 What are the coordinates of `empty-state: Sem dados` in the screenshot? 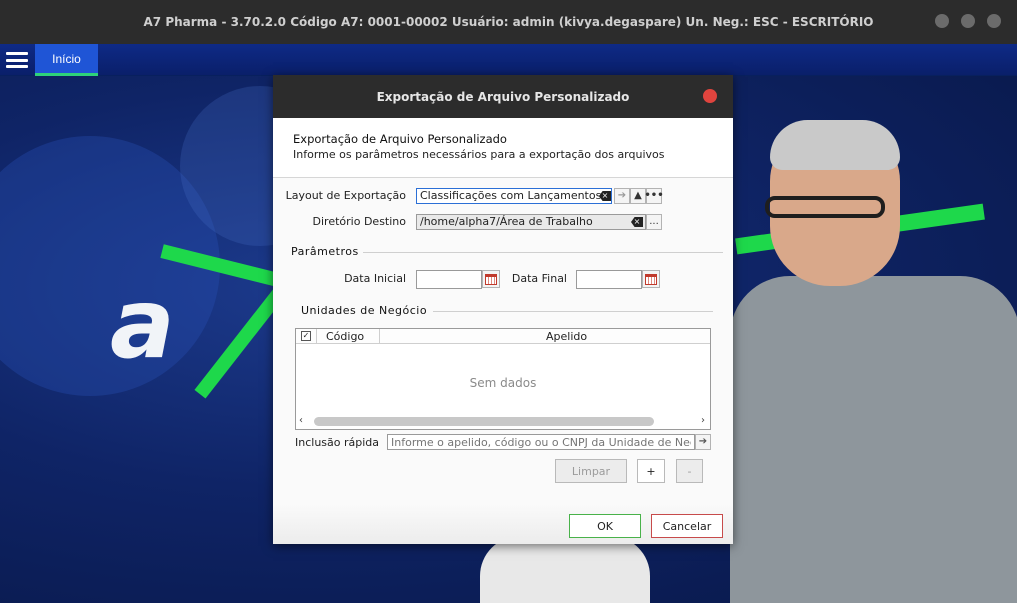 It's located at (503, 383).